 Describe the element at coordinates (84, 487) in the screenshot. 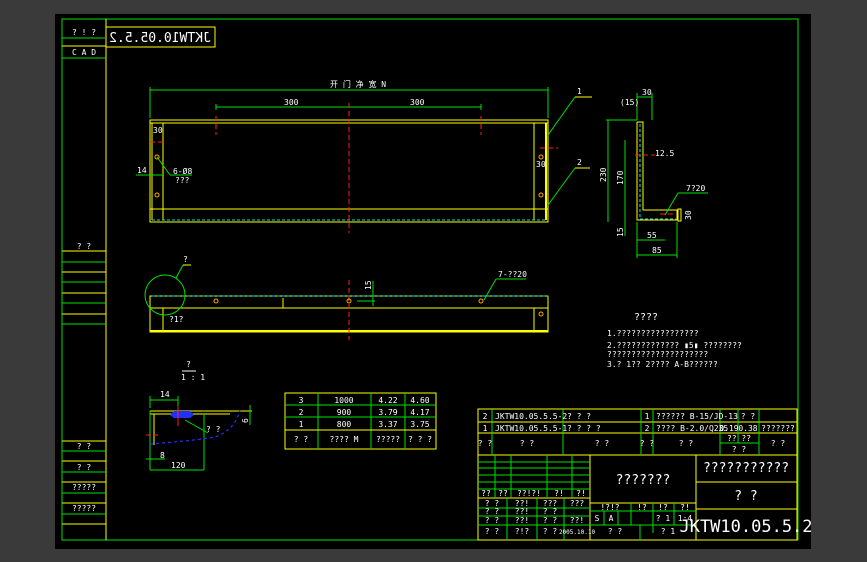

I see `left-strip-label-d: ?????` at that location.